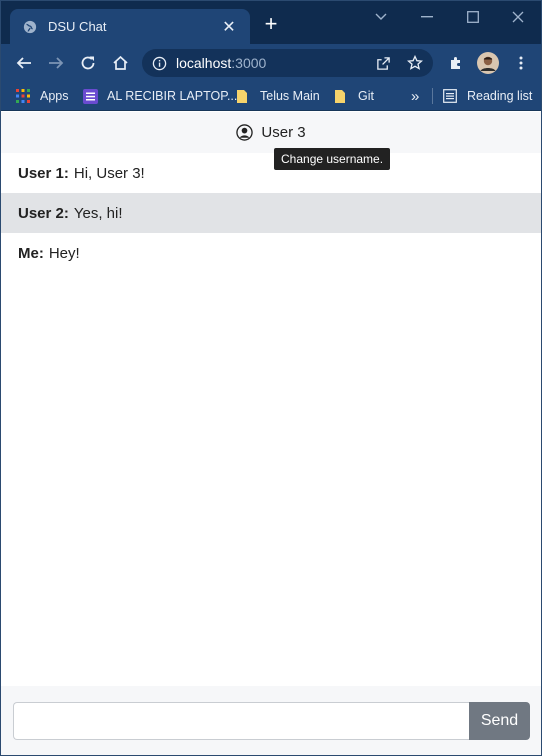 The width and height of the screenshot is (542, 756). What do you see at coordinates (488, 63) in the screenshot?
I see `profile-avatar` at bounding box center [488, 63].